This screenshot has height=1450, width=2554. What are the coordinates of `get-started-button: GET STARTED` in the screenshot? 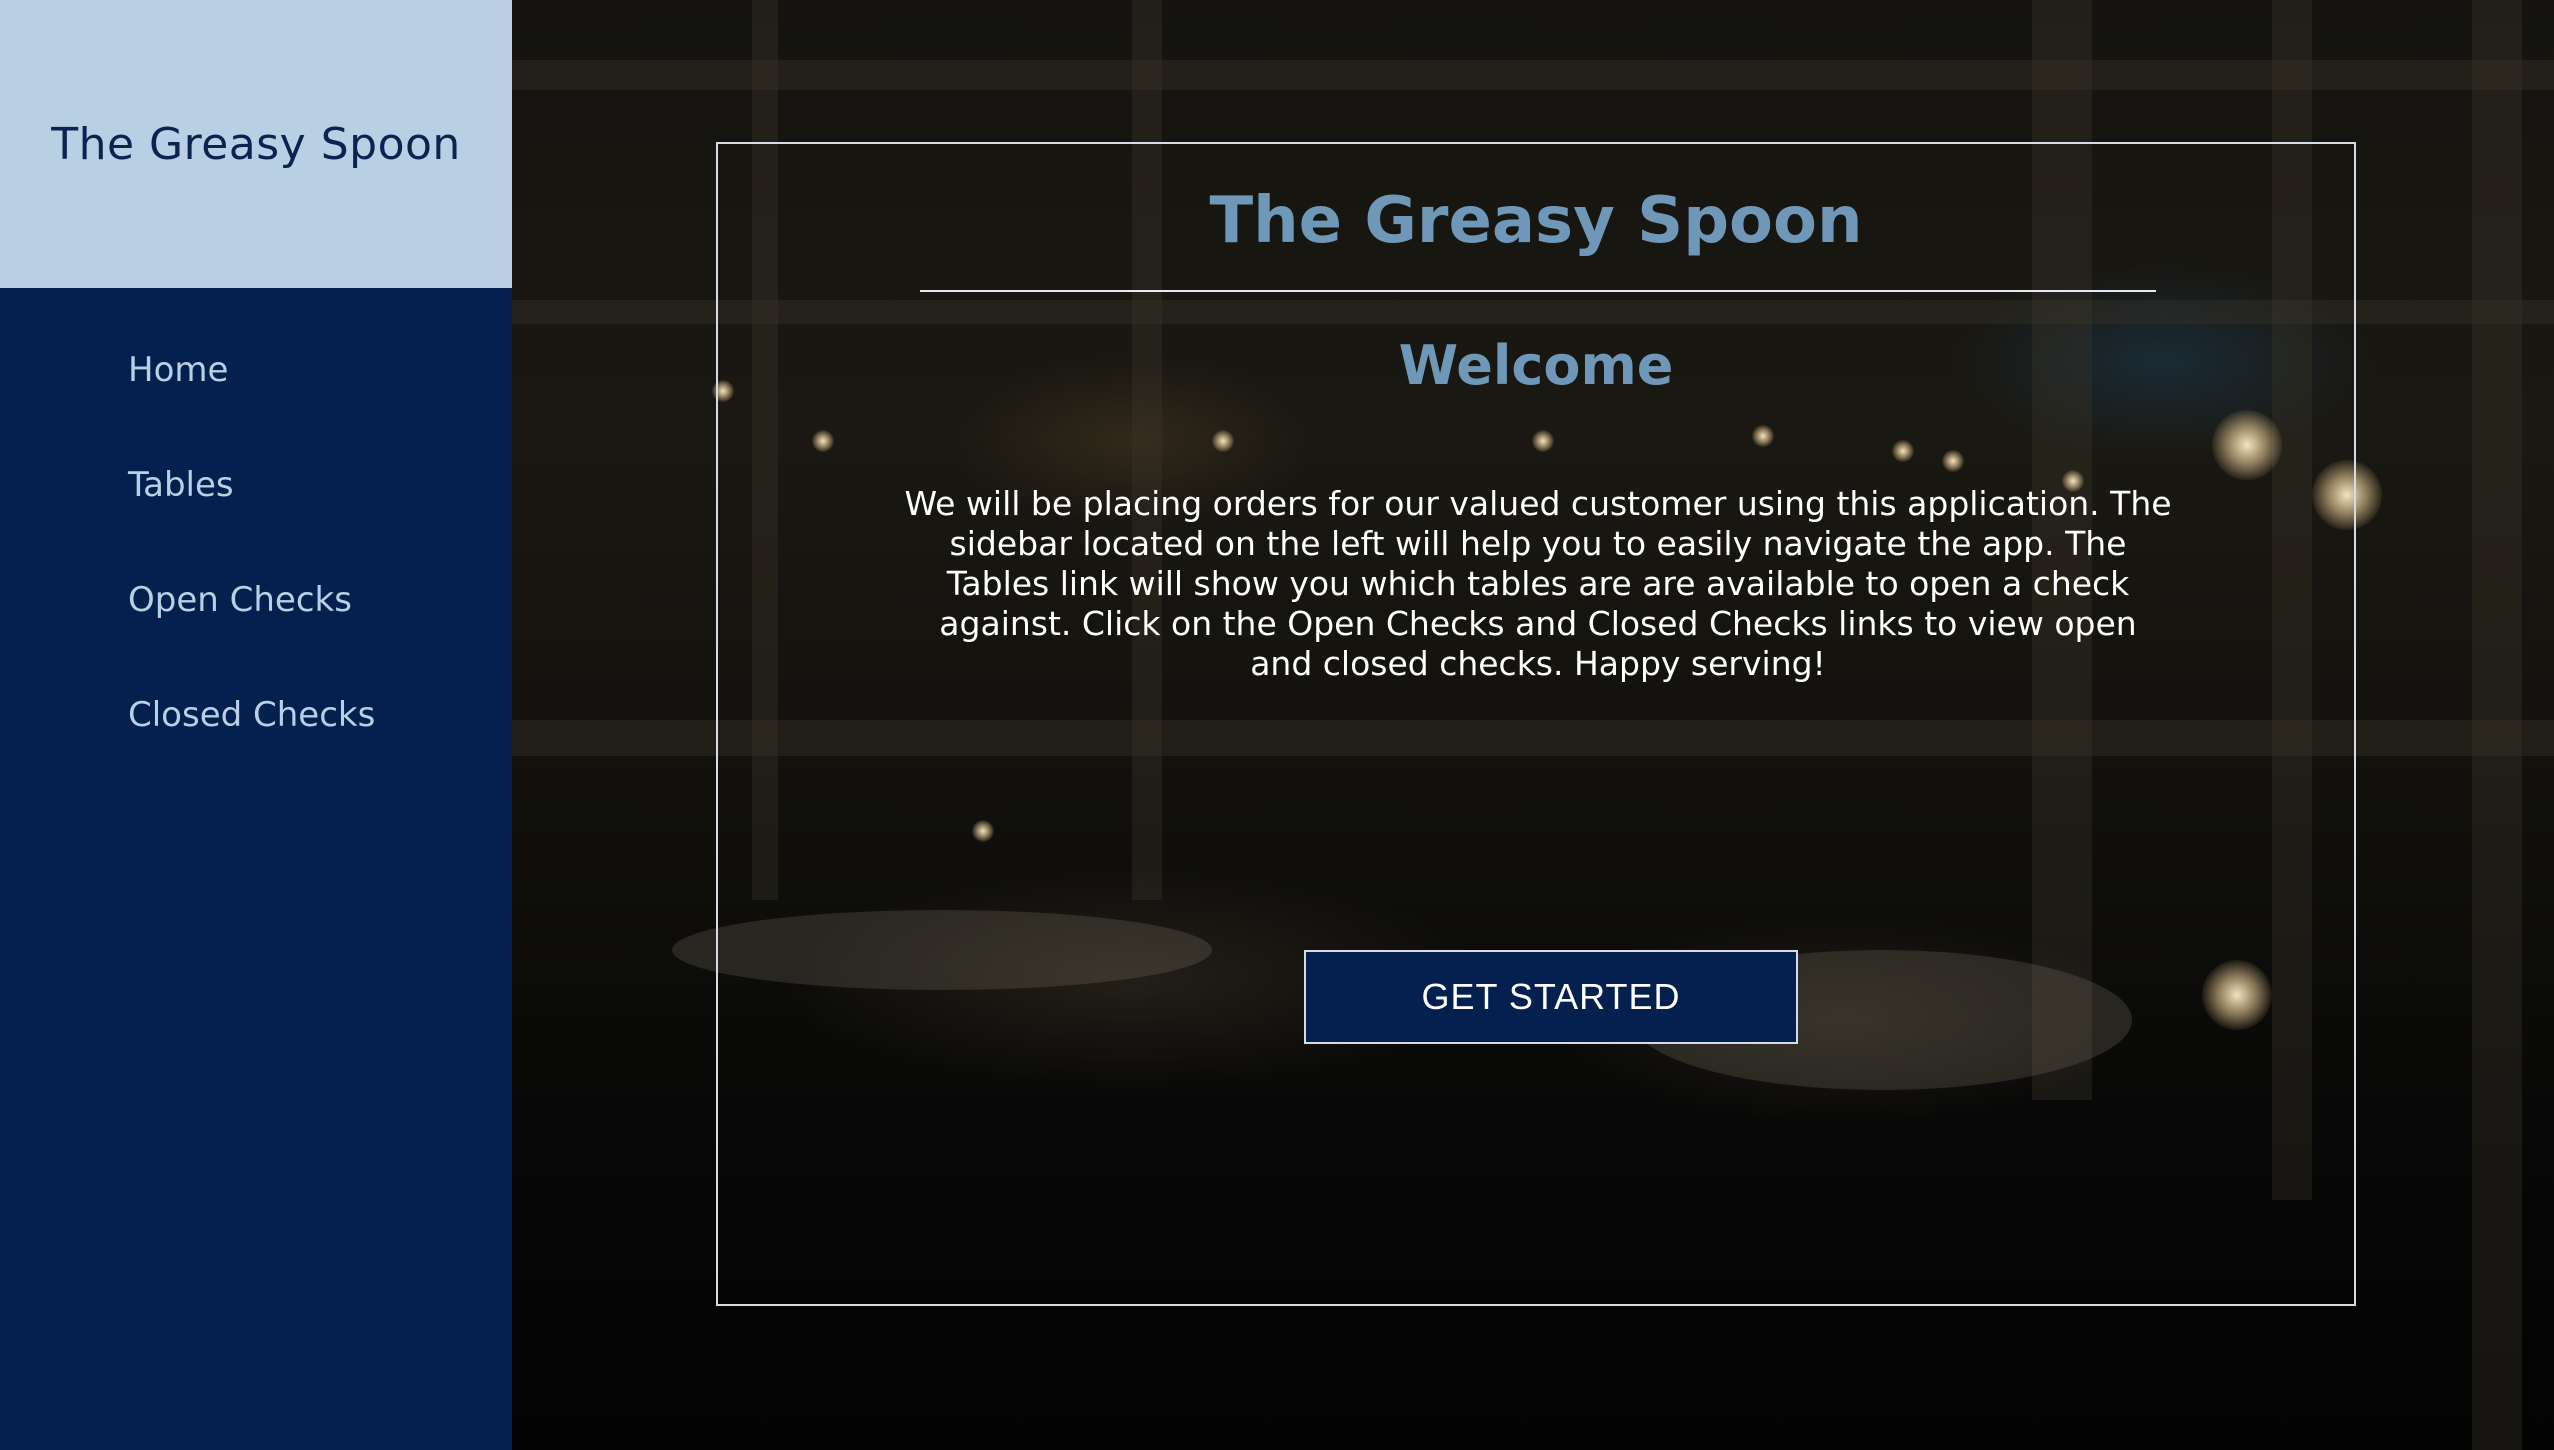 It's located at (1551, 997).